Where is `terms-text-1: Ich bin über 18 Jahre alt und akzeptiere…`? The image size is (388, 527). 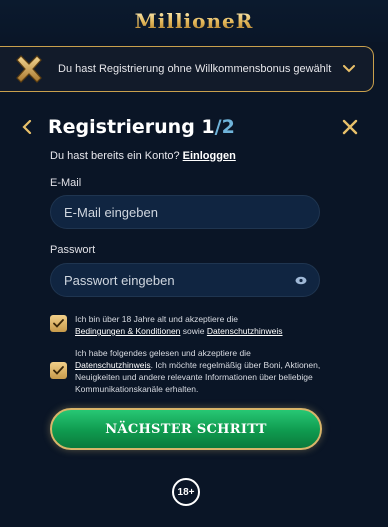
terms-text-1: Ich bin über 18 Jahre alt und akzeptiere… is located at coordinates (157, 319).